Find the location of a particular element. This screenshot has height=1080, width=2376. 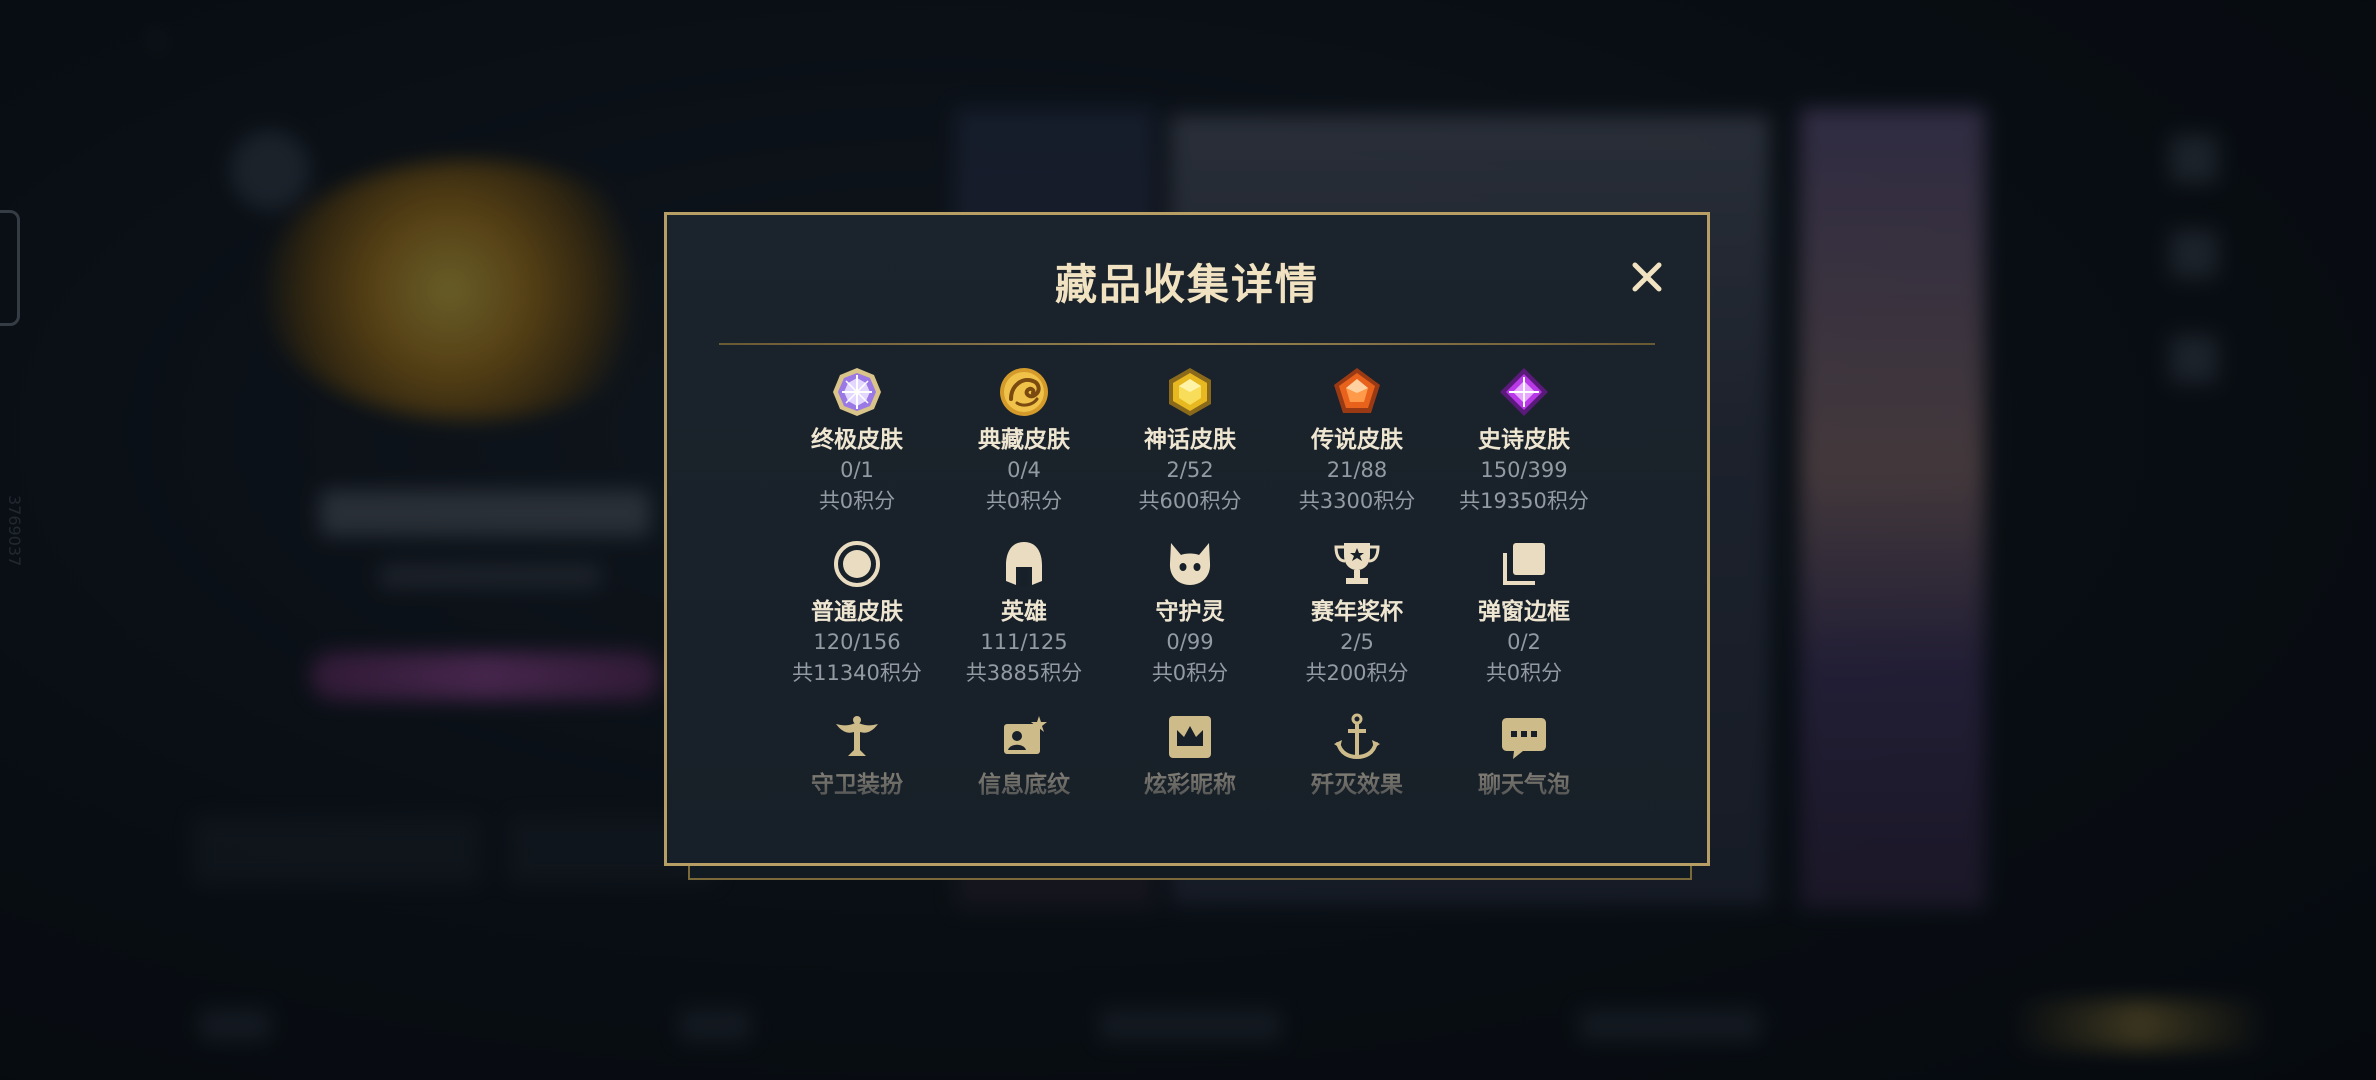

item-points: 共3885积分 is located at coordinates (1024, 673).